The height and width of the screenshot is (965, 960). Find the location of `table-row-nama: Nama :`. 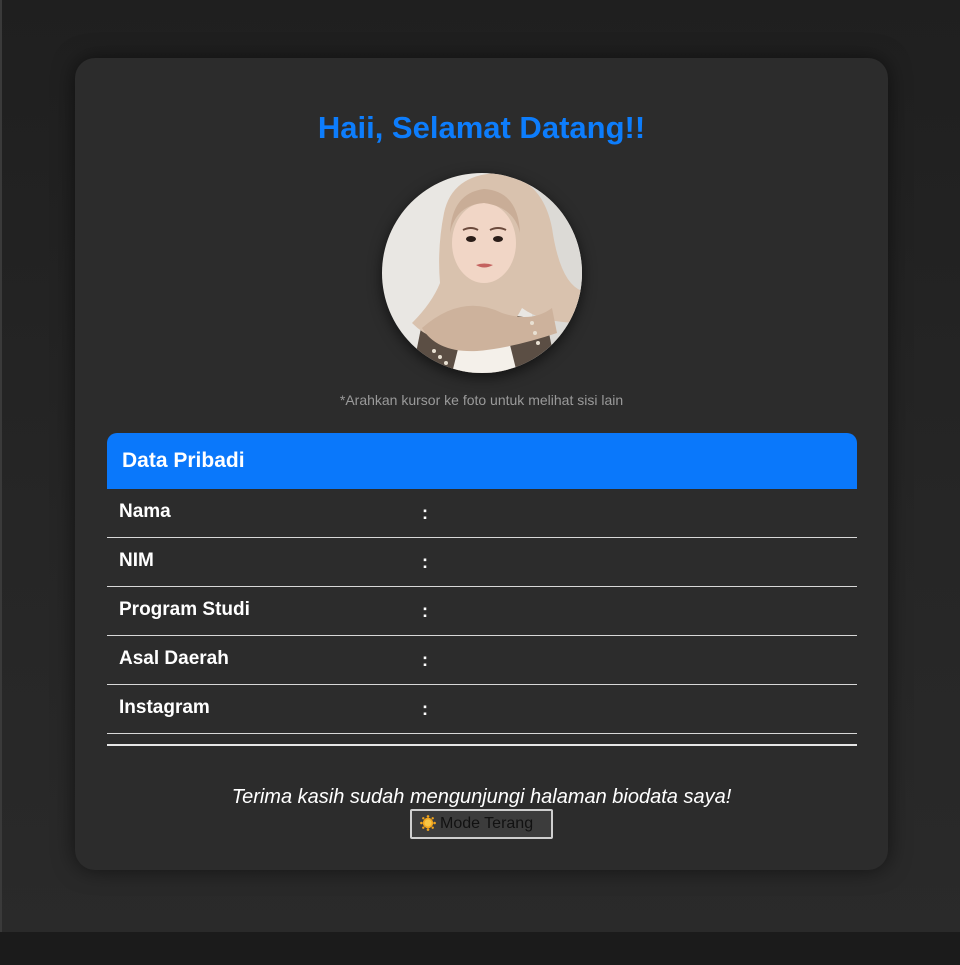

table-row-nama: Nama : is located at coordinates (482, 513).